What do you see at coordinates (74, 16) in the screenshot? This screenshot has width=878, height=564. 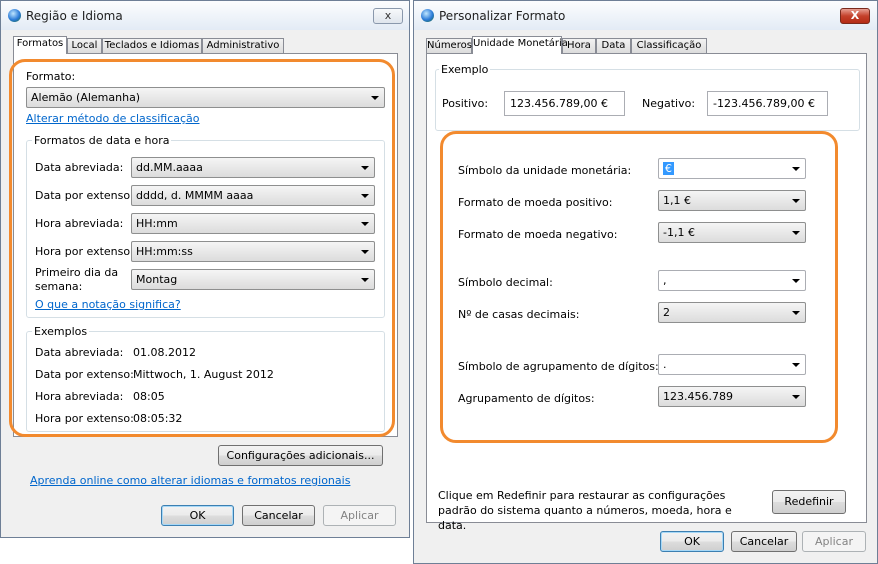 I see `window-title: Região e Idioma` at bounding box center [74, 16].